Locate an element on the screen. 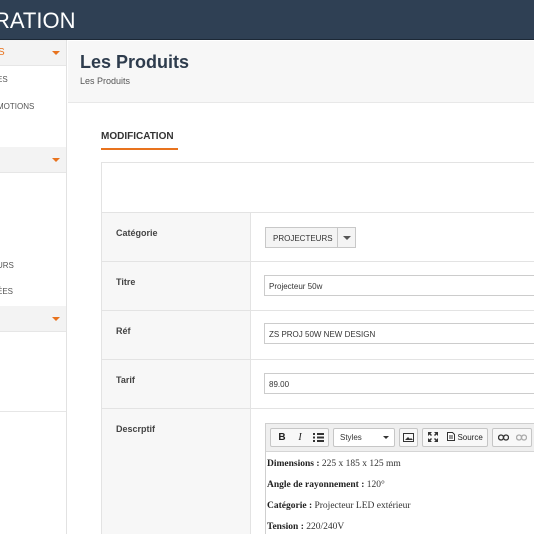  italic-button: I is located at coordinates (300, 437).